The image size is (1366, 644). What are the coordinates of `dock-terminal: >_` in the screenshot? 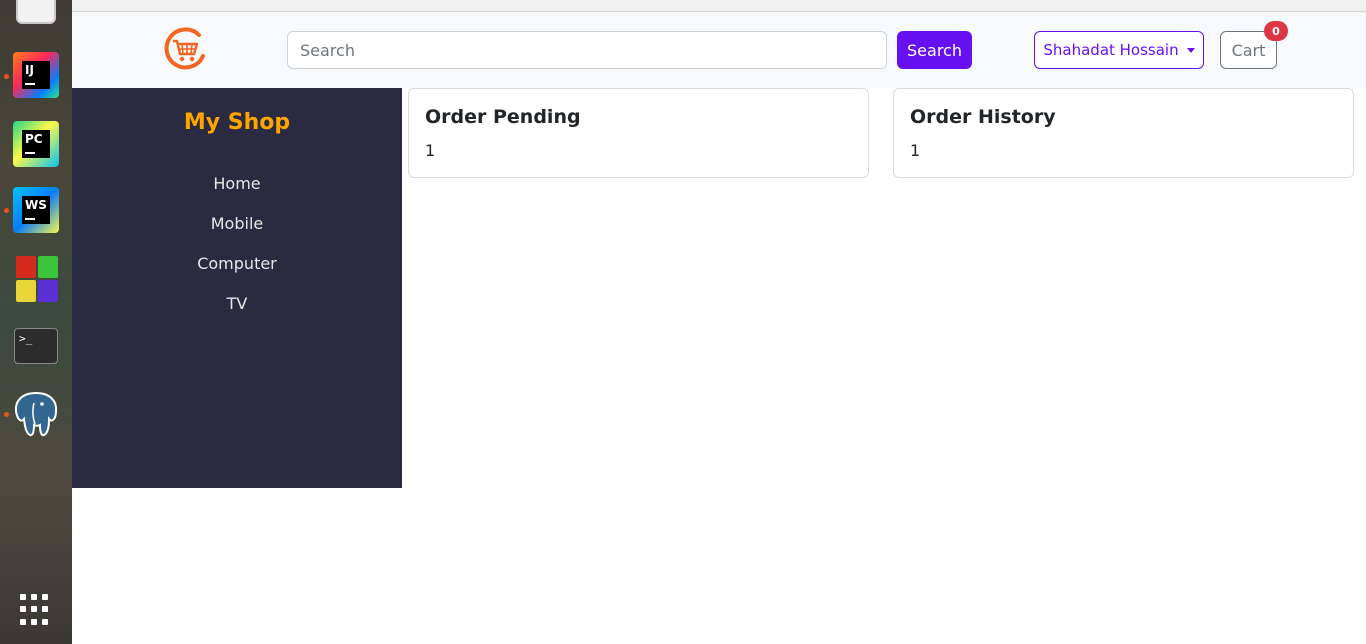 It's located at (36, 346).